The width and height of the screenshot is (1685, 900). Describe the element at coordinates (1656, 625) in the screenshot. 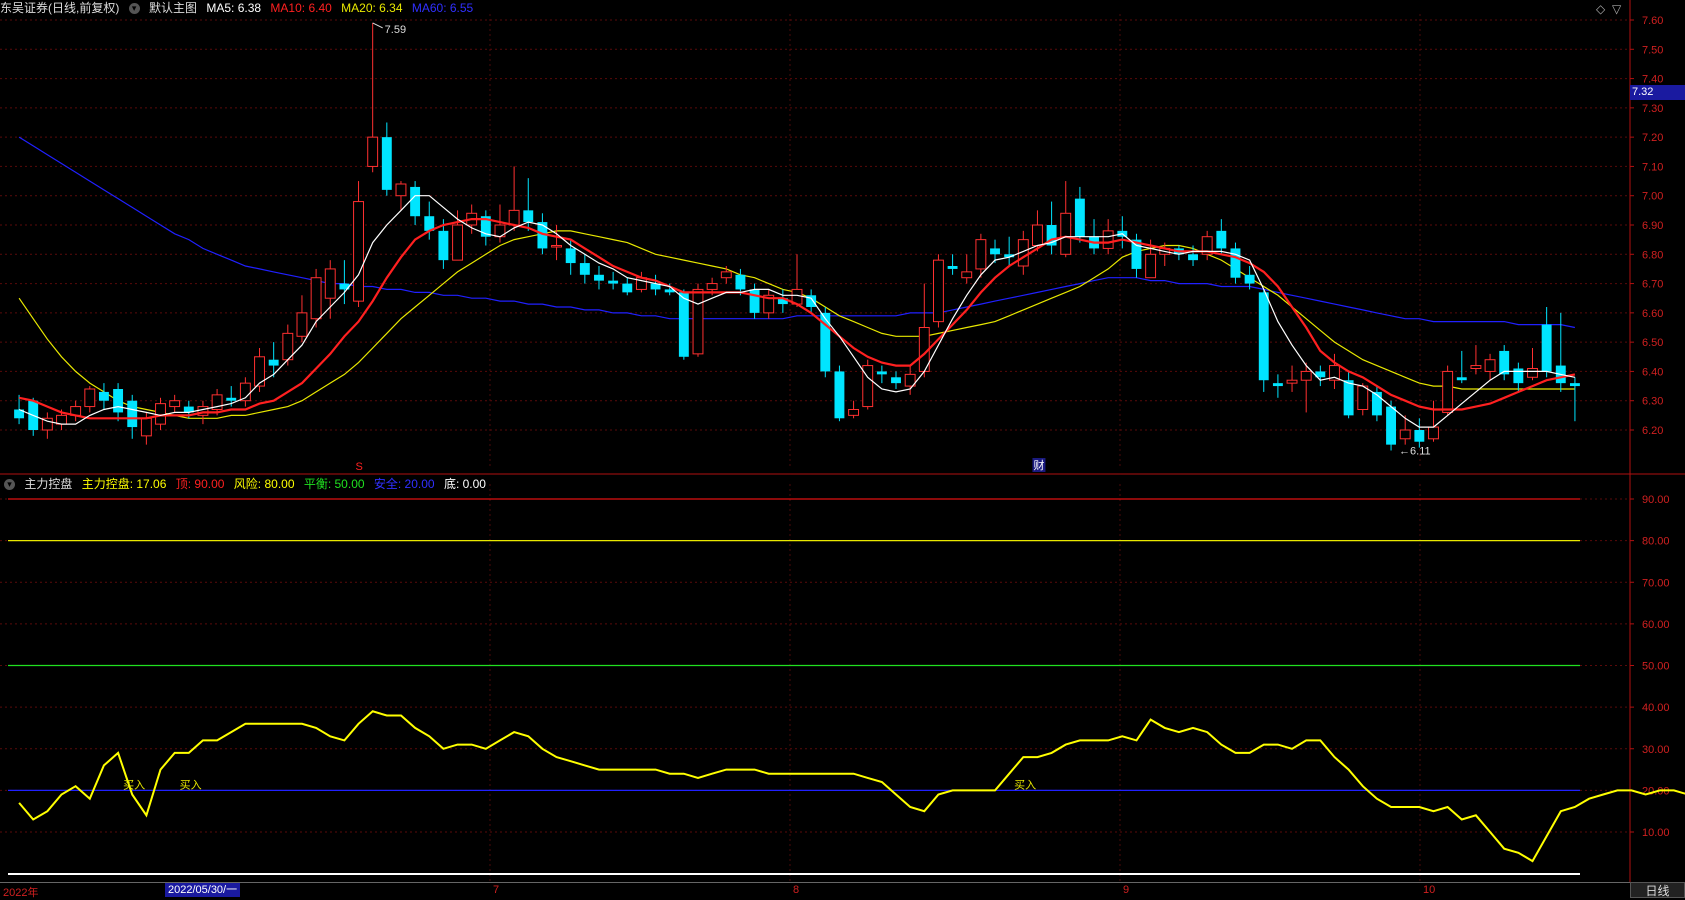

I see `indicator-tick-label: 60.00` at that location.